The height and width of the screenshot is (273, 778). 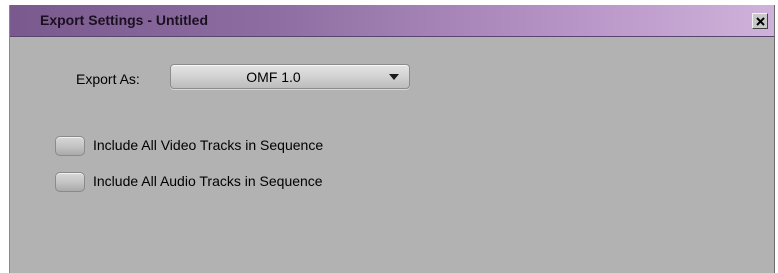 What do you see at coordinates (70, 182) in the screenshot?
I see `audio-tracks-checkbox` at bounding box center [70, 182].